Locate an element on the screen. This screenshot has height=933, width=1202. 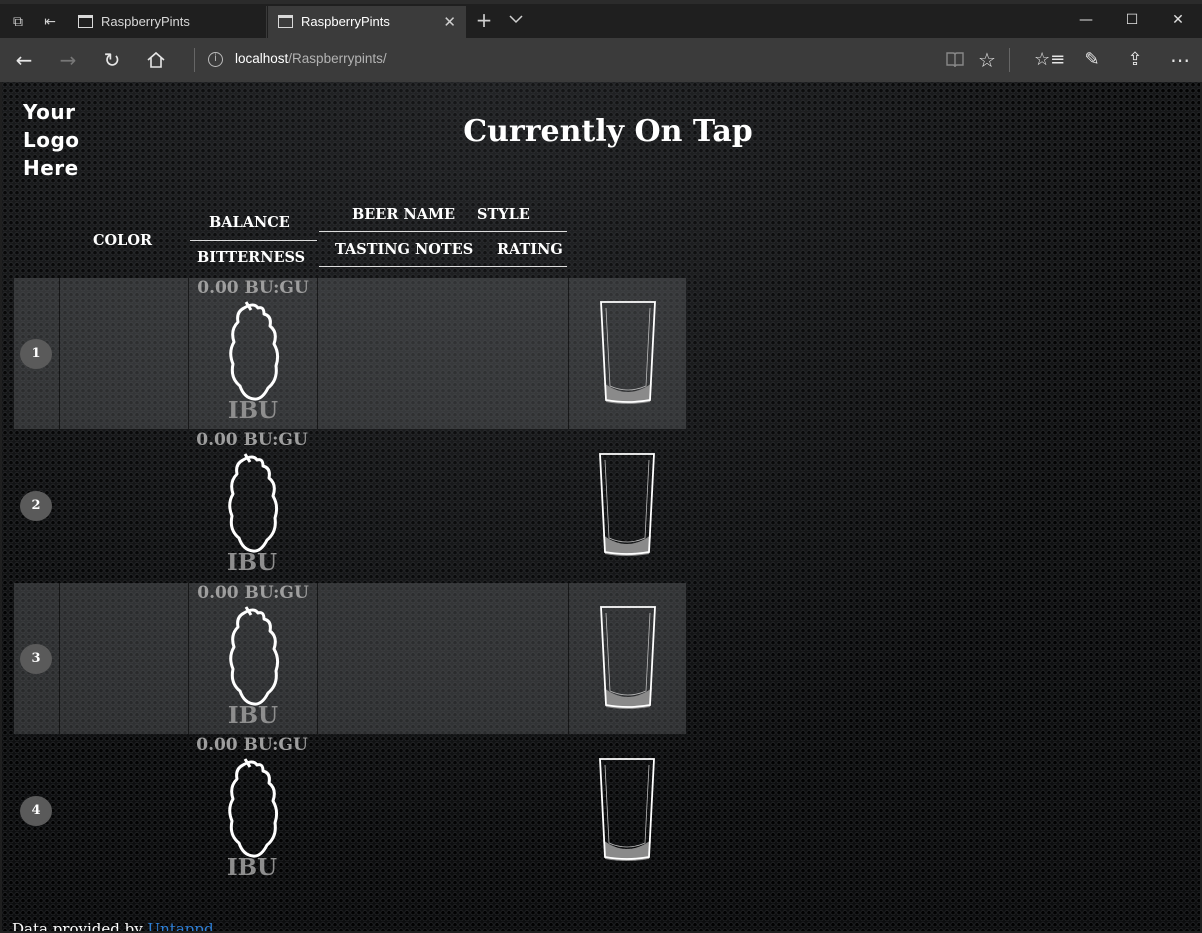
forward-button: → is located at coordinates (68, 60).